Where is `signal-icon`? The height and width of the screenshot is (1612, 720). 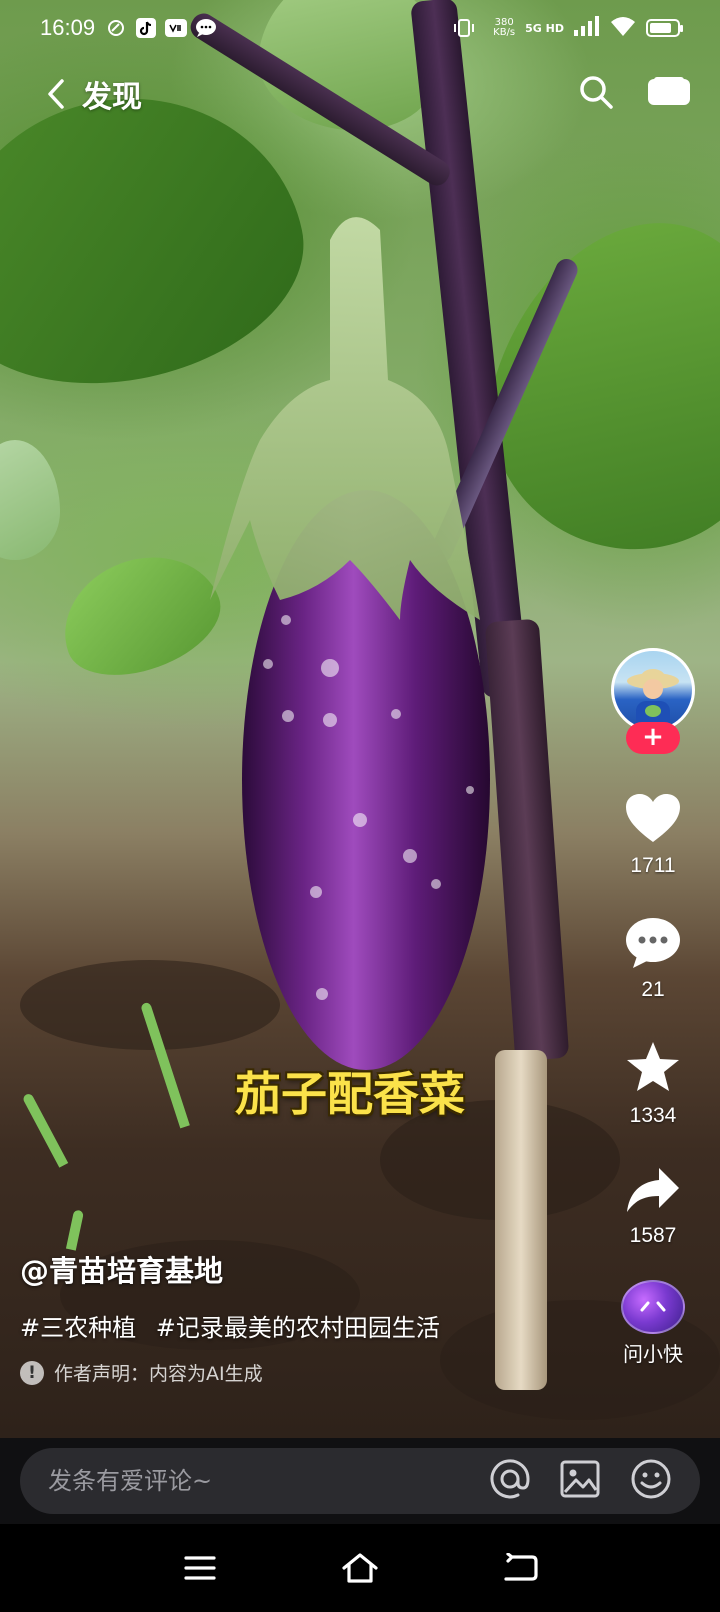
signal-icon is located at coordinates (587, 28).